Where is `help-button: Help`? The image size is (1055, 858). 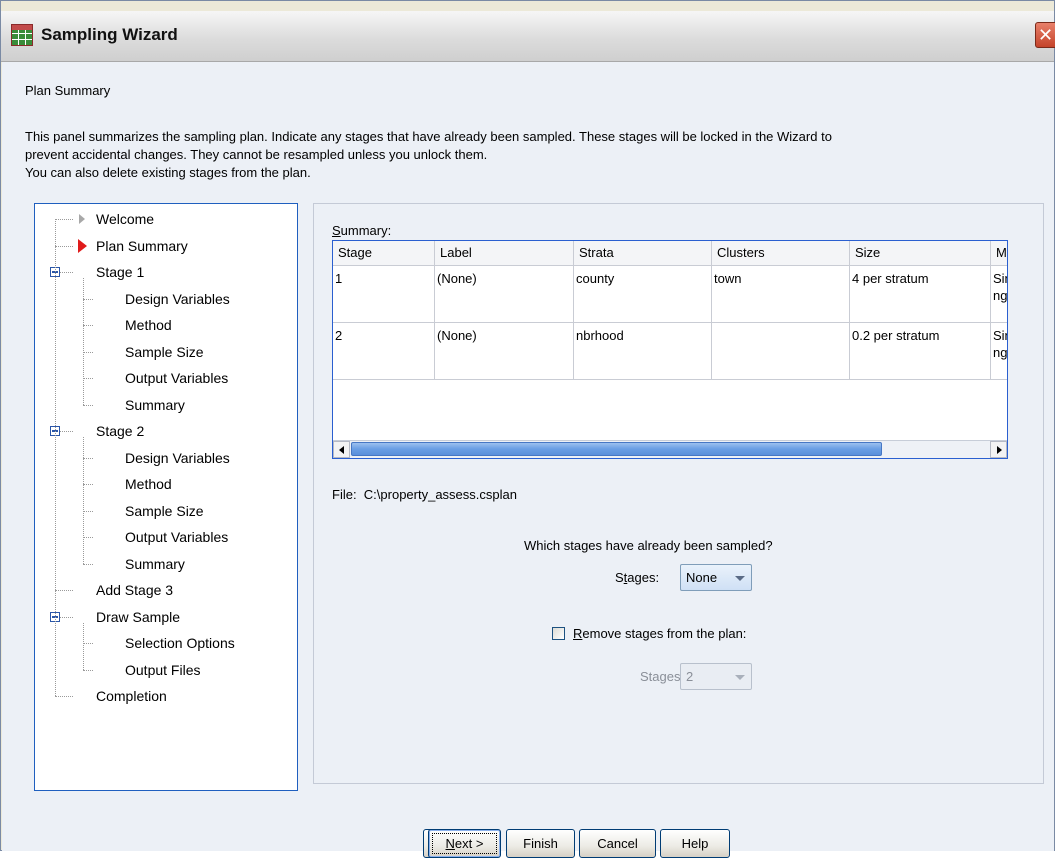 help-button: Help is located at coordinates (695, 843).